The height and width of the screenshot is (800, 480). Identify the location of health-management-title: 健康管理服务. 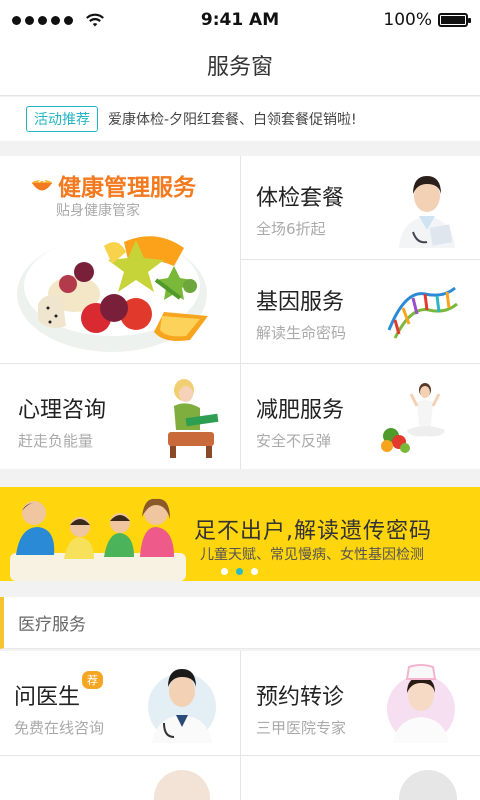
(127, 188).